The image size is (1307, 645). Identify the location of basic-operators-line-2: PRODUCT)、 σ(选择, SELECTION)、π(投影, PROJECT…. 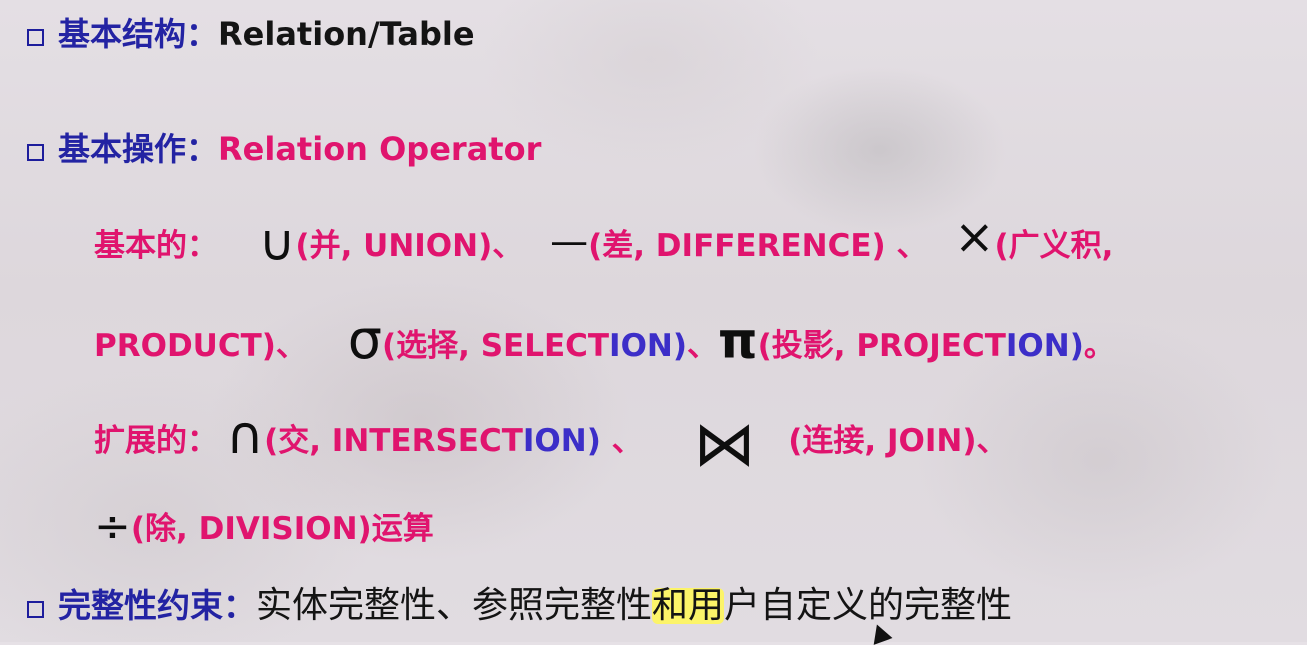
(604, 340).